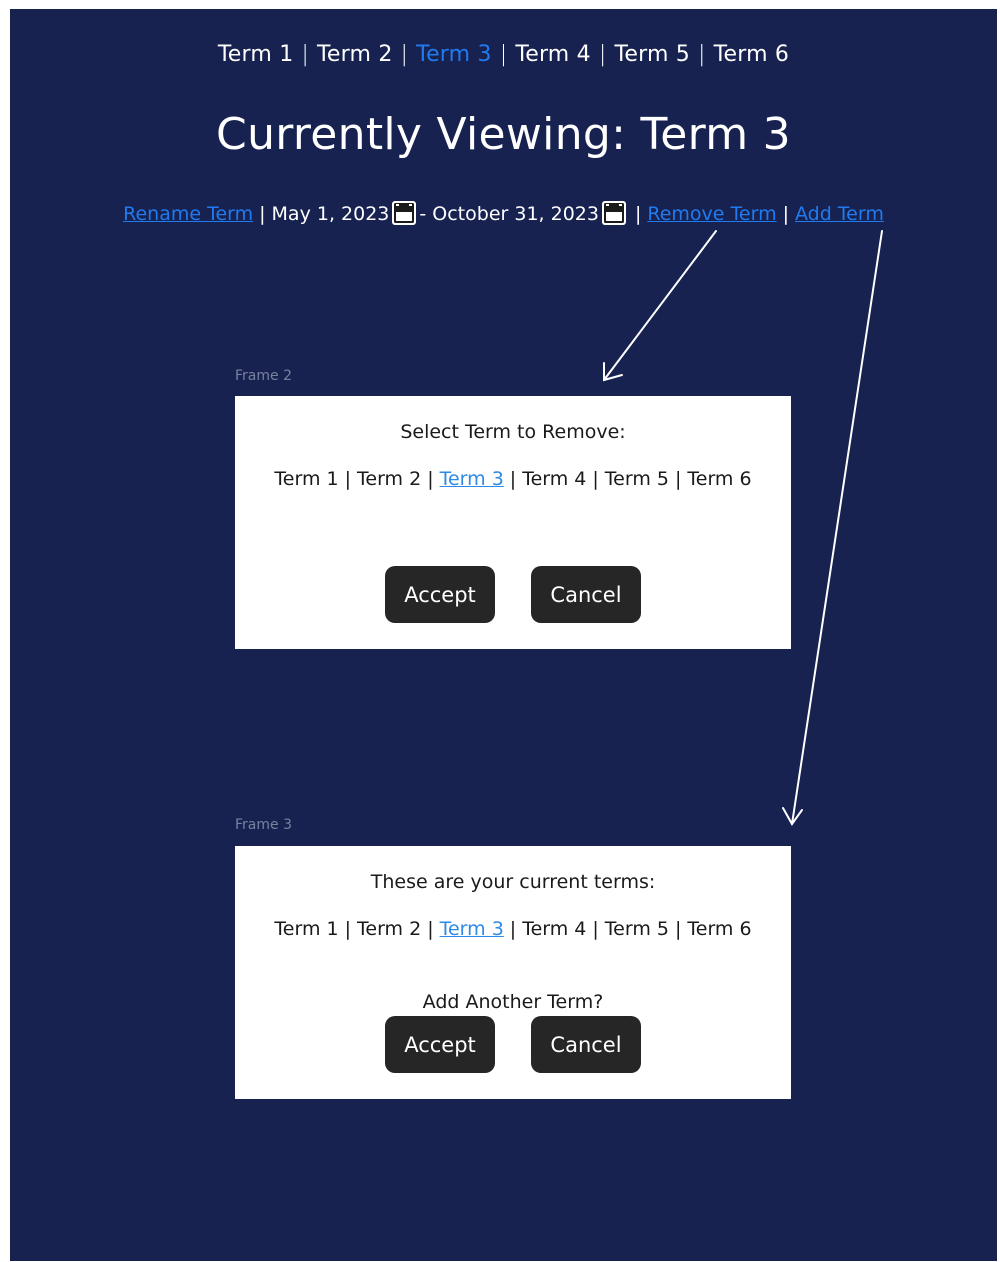 The image size is (1000, 1262). Describe the element at coordinates (263, 376) in the screenshot. I see `frame2-label: Frame 2` at that location.